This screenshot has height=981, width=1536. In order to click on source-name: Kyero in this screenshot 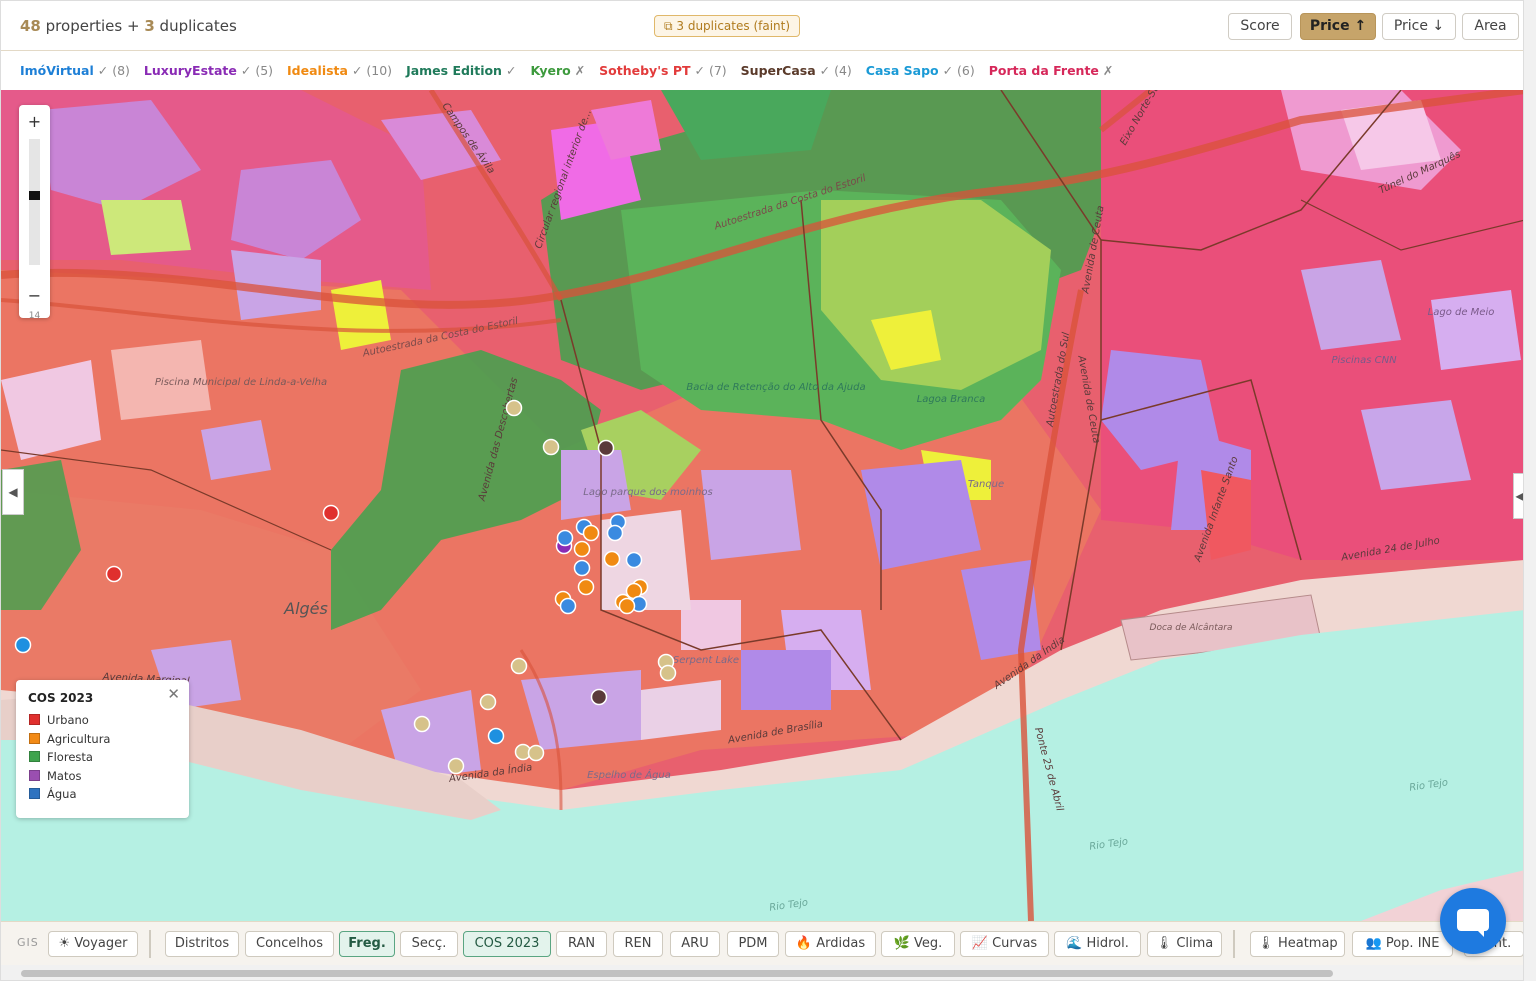, I will do `click(550, 70)`.